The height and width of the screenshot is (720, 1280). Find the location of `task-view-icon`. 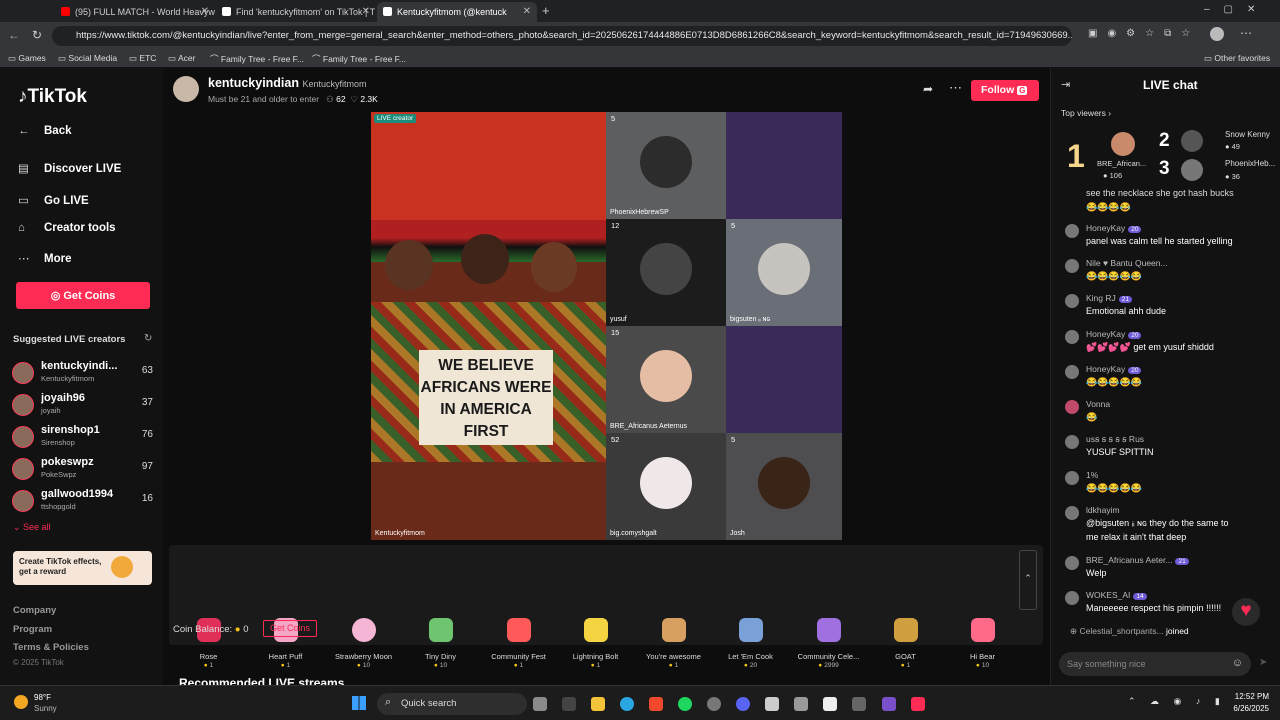

task-view-icon is located at coordinates (540, 704).